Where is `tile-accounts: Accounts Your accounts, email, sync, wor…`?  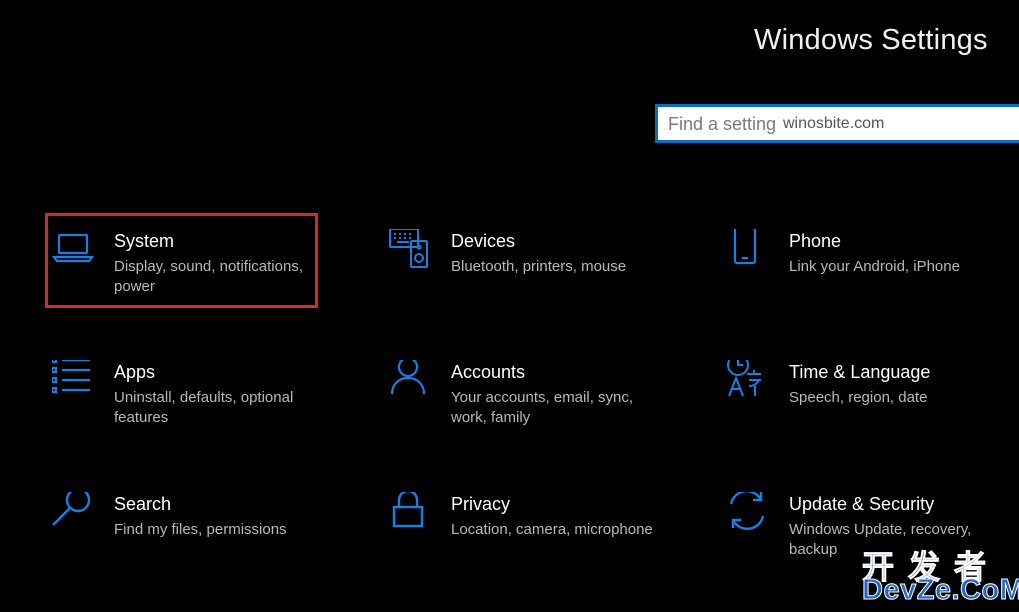 tile-accounts: Accounts Your accounts, email, sync, wor… is located at coordinates (539, 408).